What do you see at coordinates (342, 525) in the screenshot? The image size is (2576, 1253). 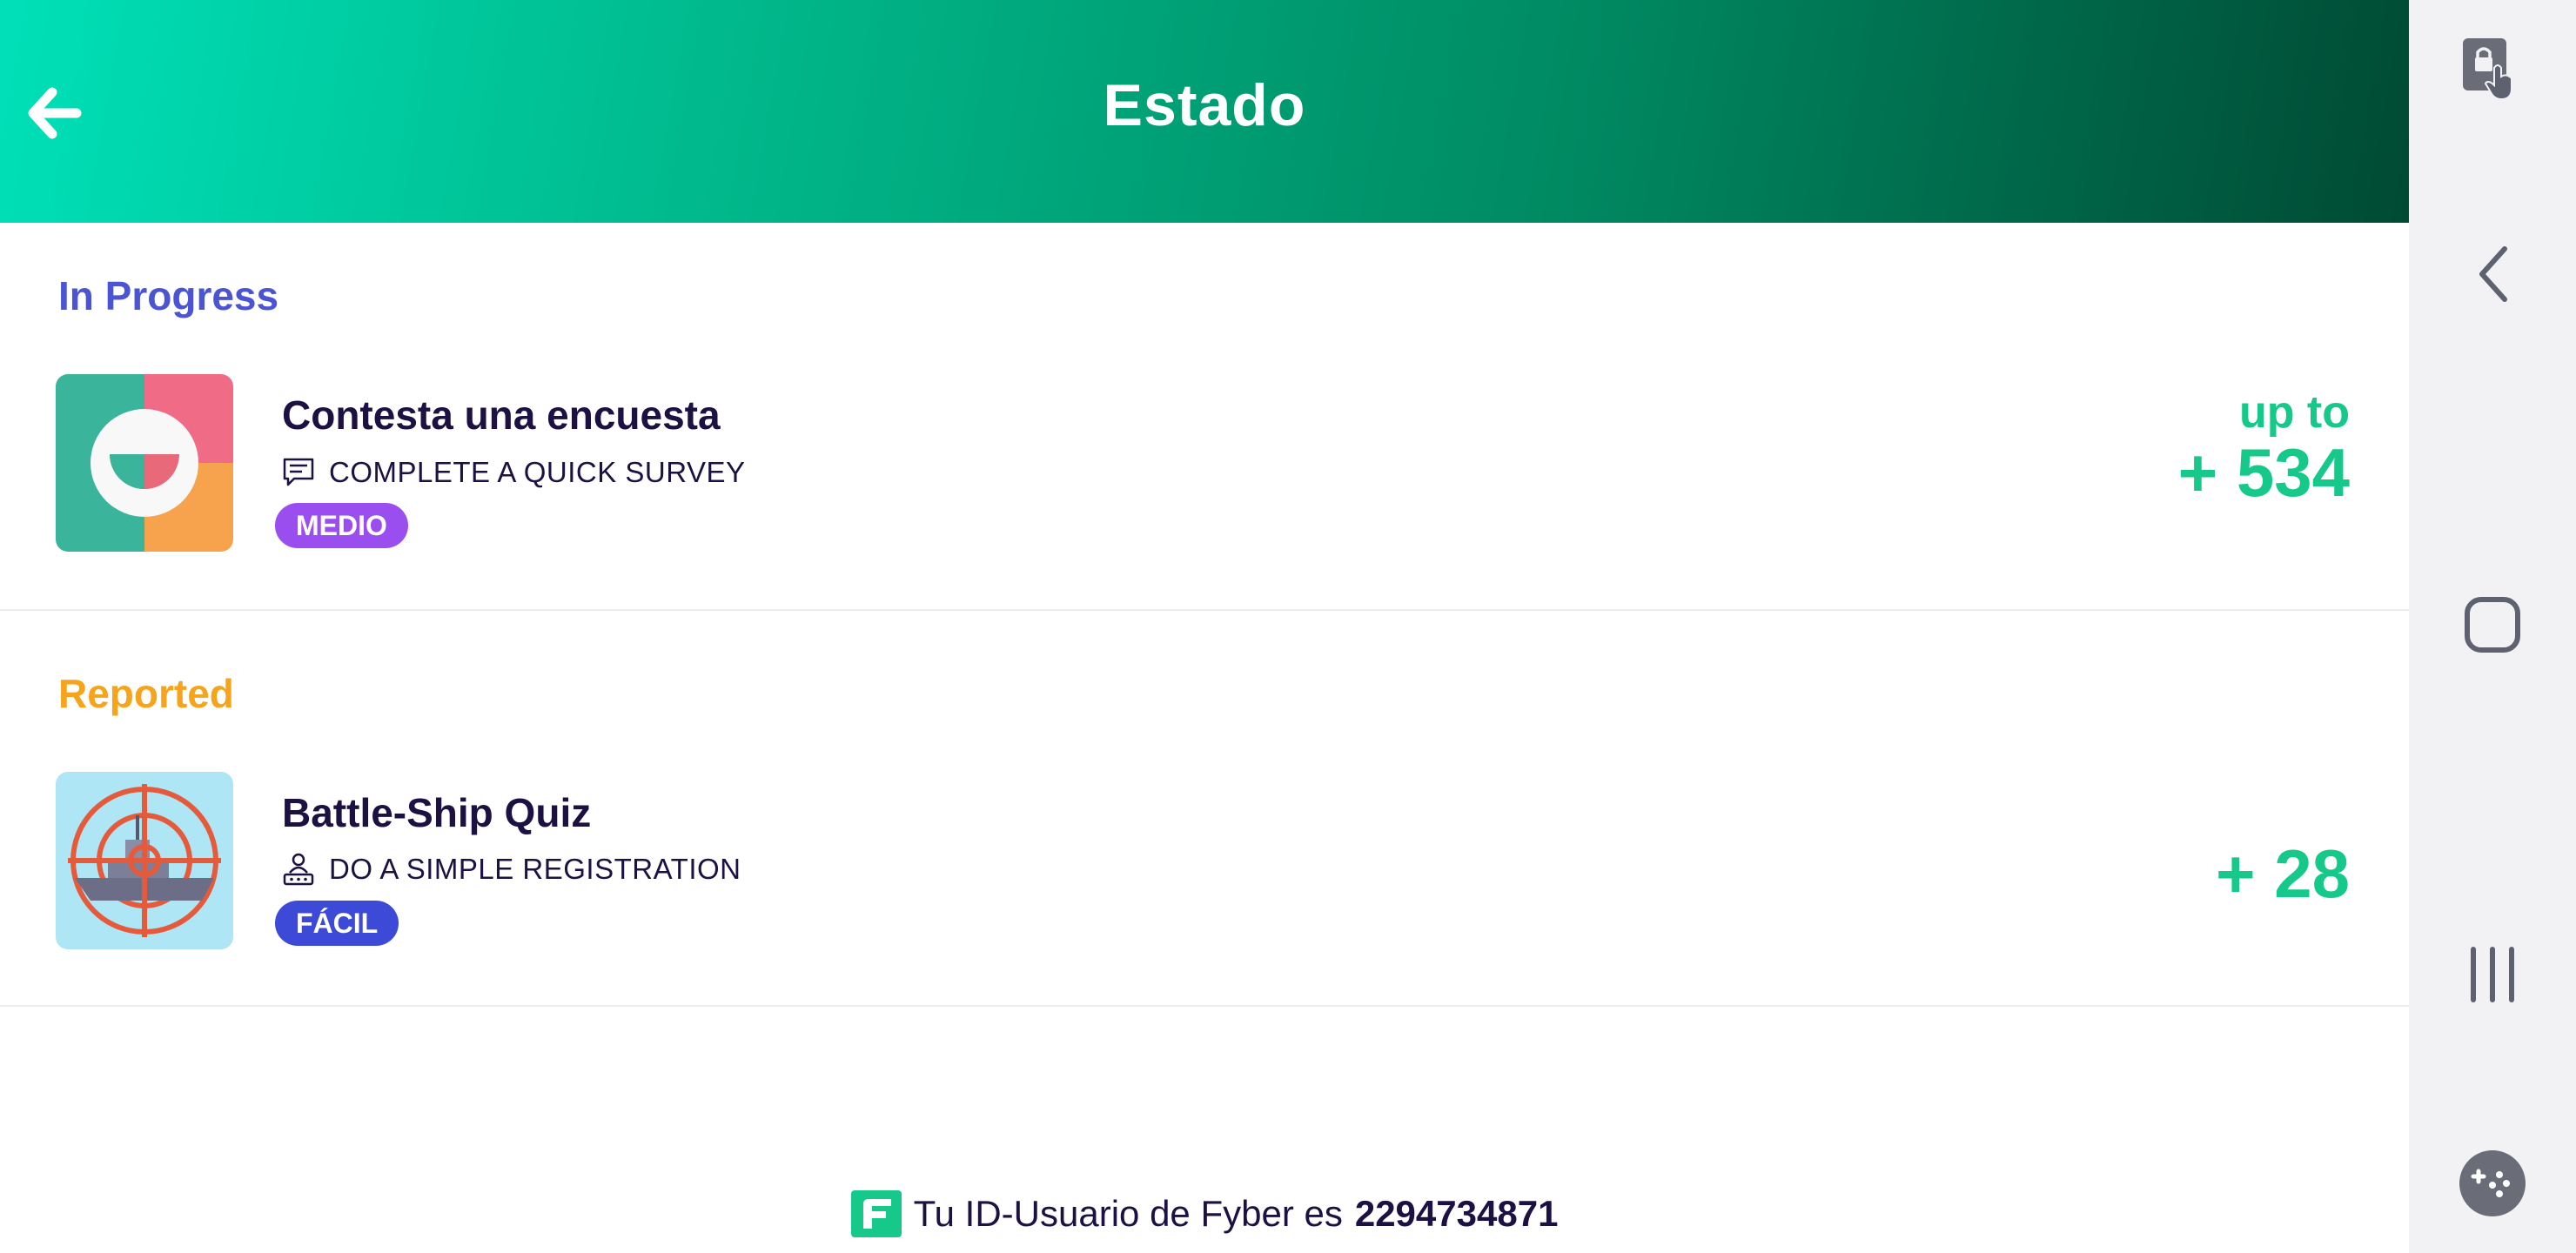 I see `difficulty-badge: MEDIO` at bounding box center [342, 525].